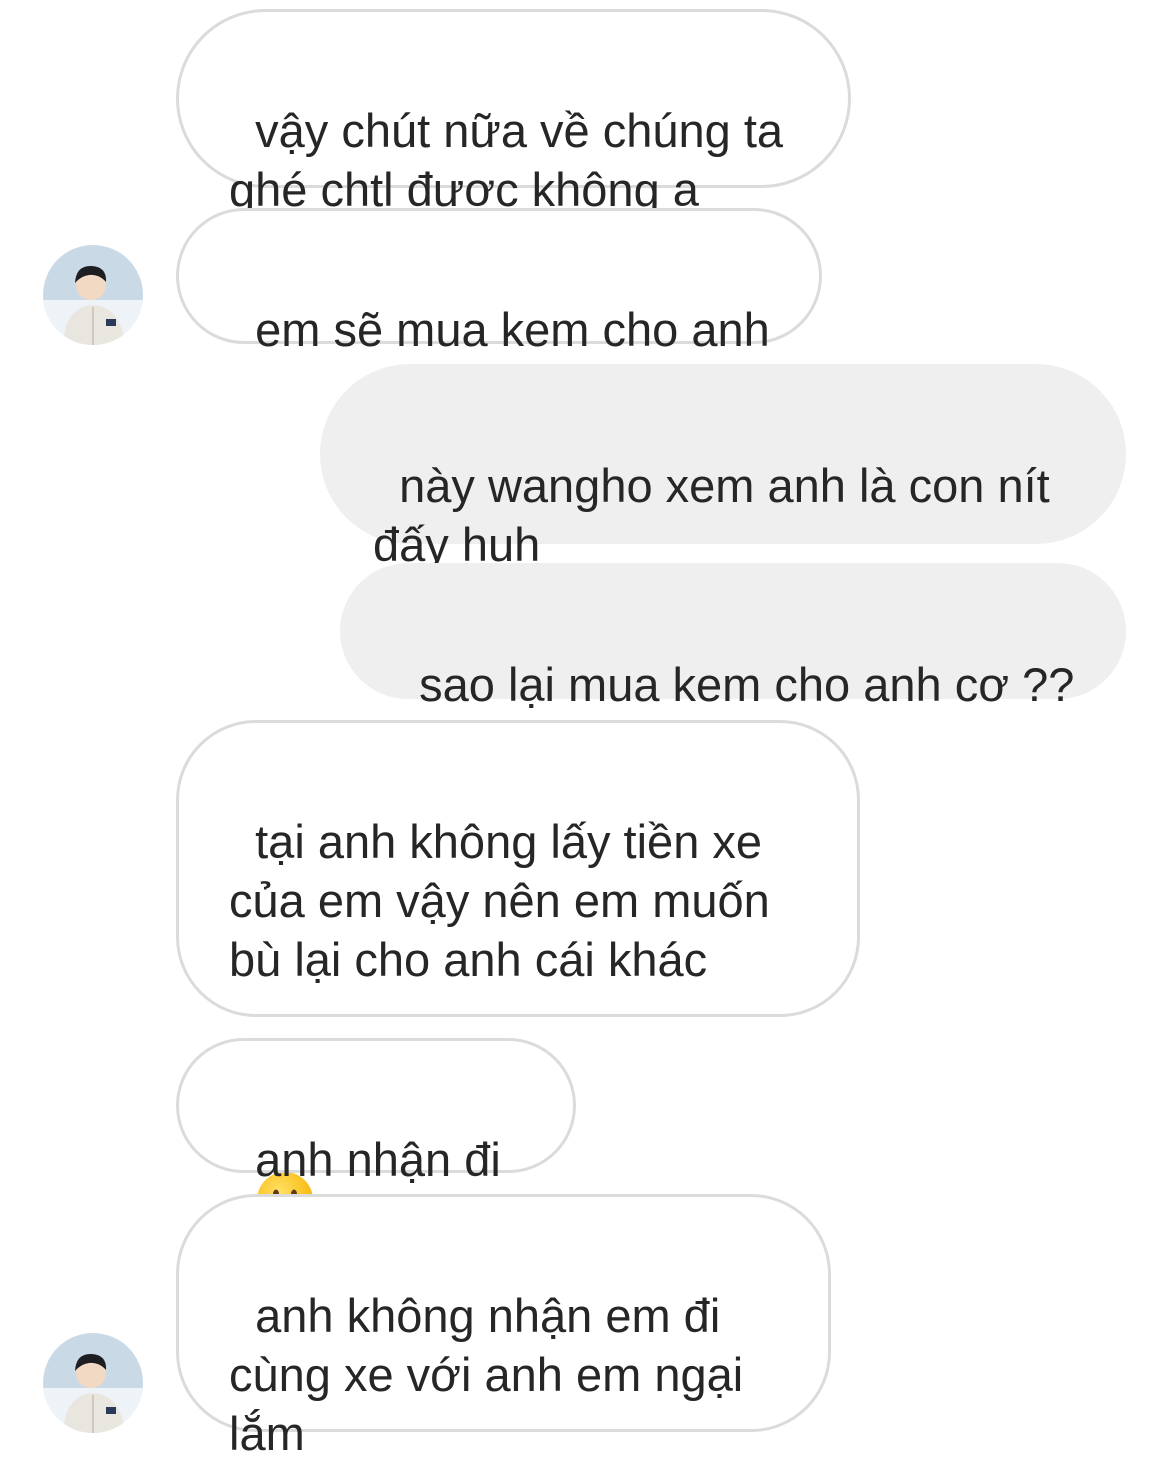  What do you see at coordinates (499, 282) in the screenshot?
I see `message-bubble-incoming: em sẽ mua kem cho anh` at bounding box center [499, 282].